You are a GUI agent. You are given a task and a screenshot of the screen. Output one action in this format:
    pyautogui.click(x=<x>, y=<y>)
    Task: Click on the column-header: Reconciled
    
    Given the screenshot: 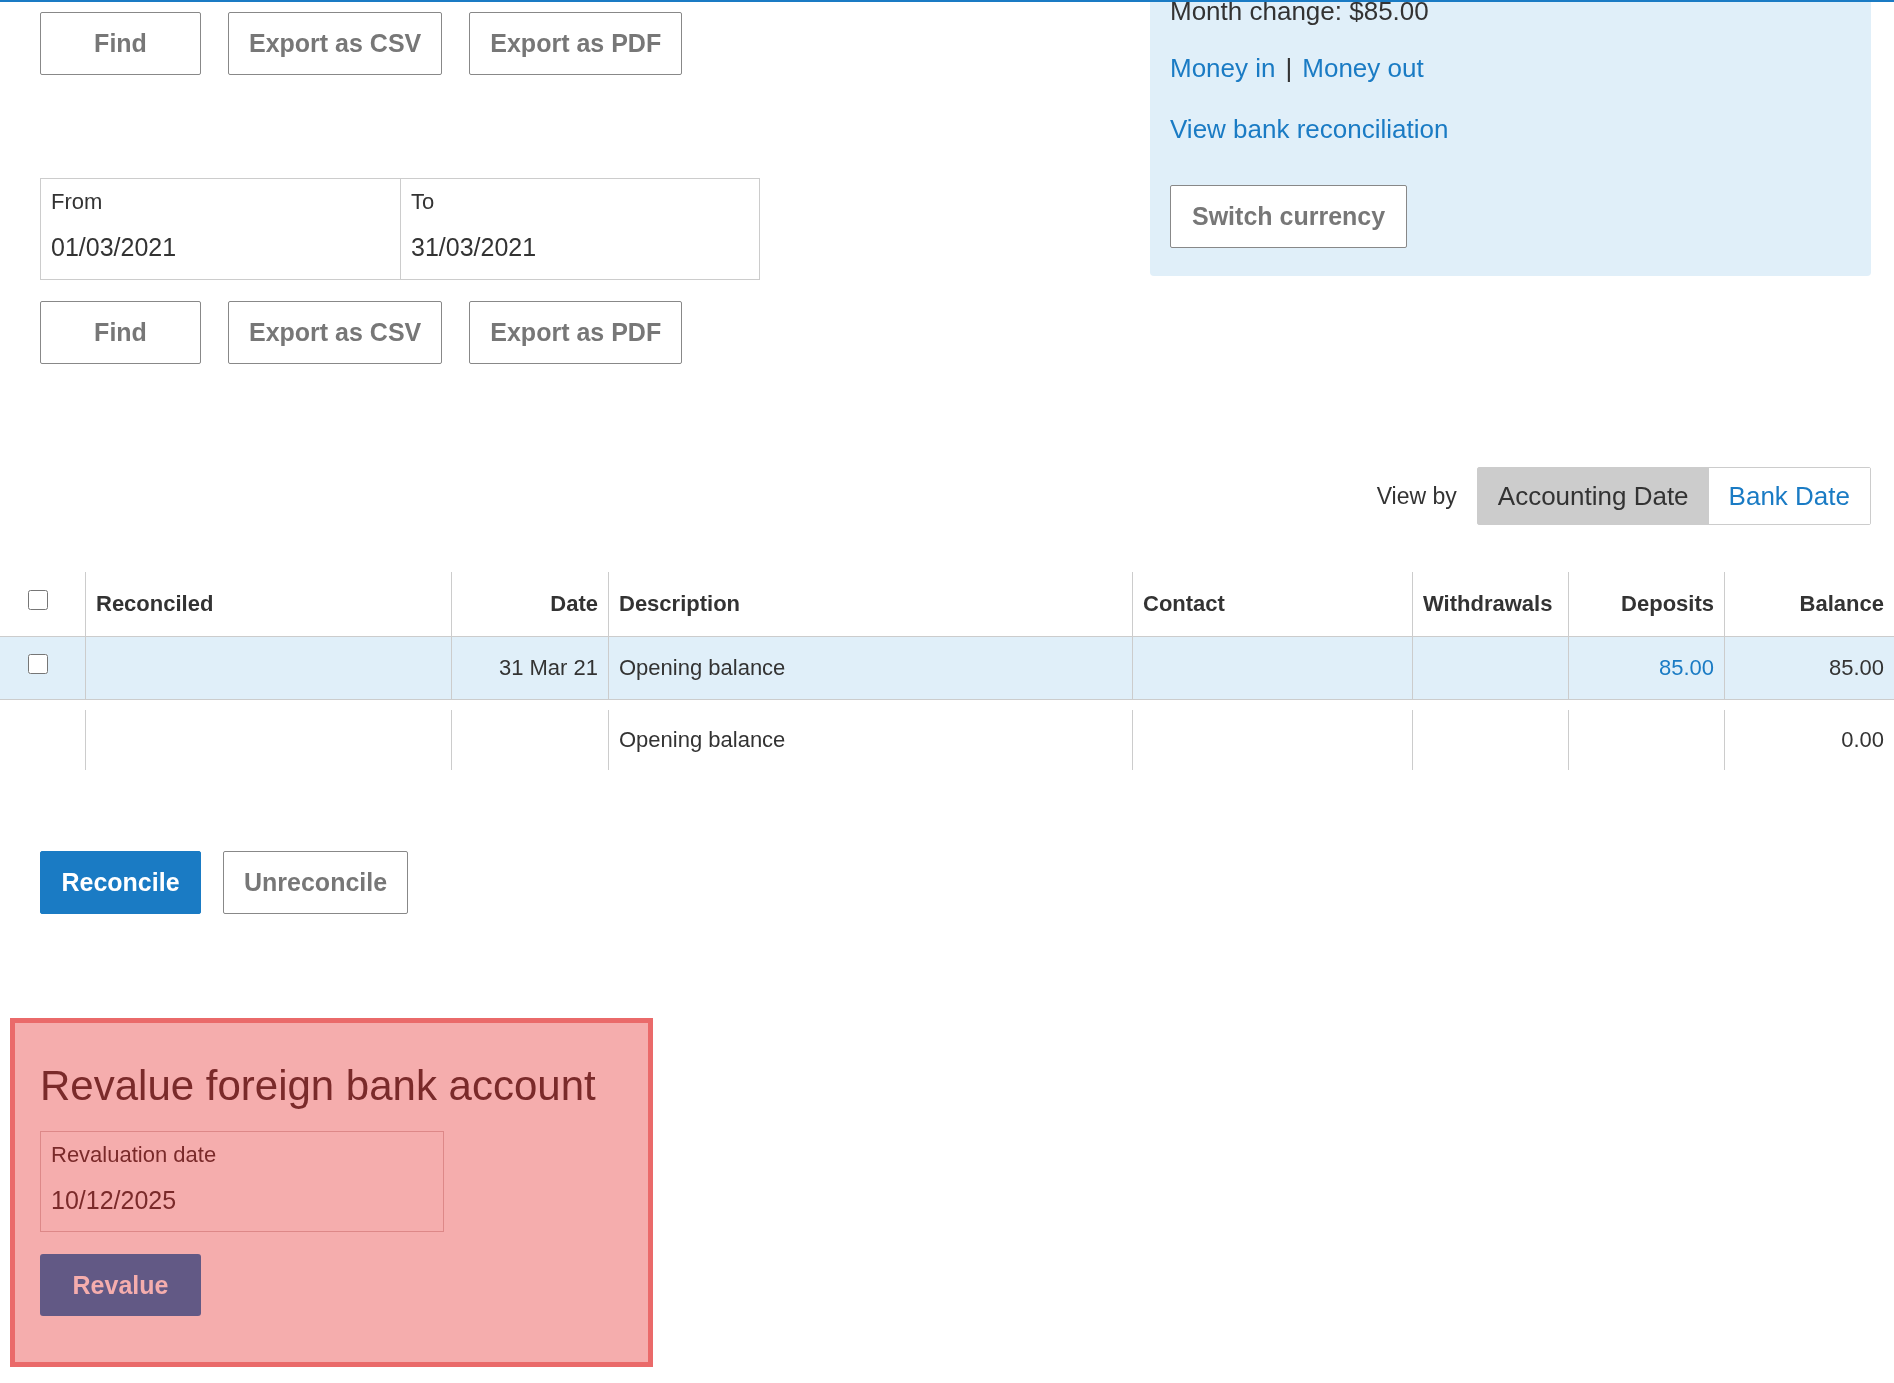 What is the action you would take?
    pyautogui.click(x=155, y=604)
    